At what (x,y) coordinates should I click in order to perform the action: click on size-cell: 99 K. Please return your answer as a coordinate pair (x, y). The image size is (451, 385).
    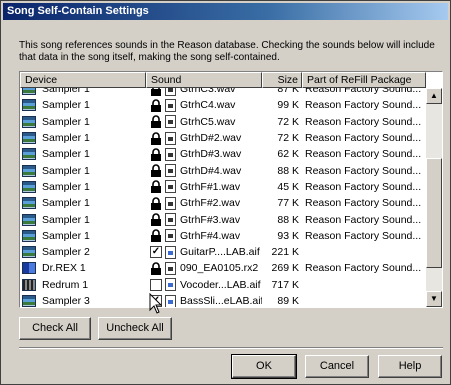
    Looking at the image, I should click on (288, 105).